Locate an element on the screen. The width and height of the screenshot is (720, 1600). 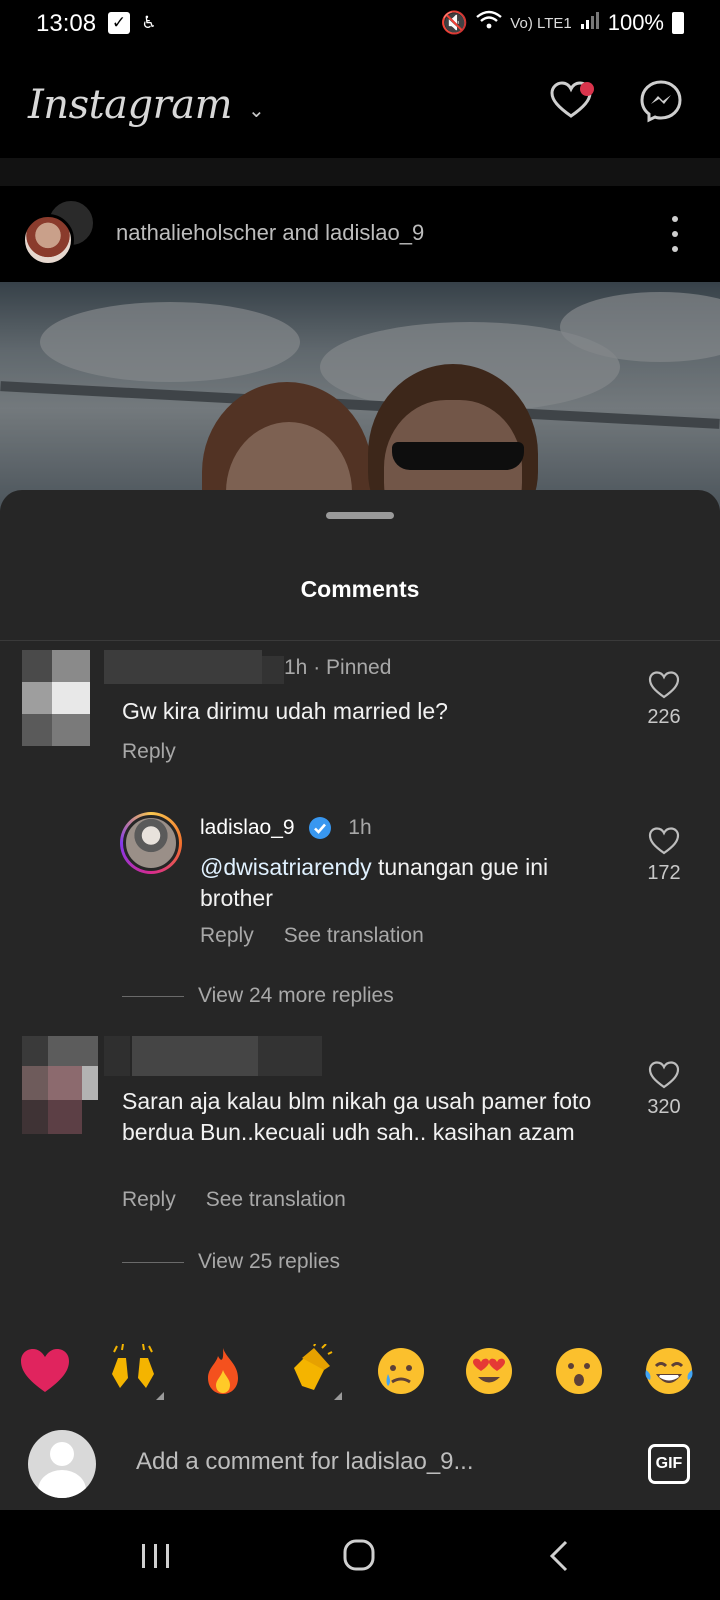
clapping-hands-emoji-icon is located at coordinates (311, 1369).